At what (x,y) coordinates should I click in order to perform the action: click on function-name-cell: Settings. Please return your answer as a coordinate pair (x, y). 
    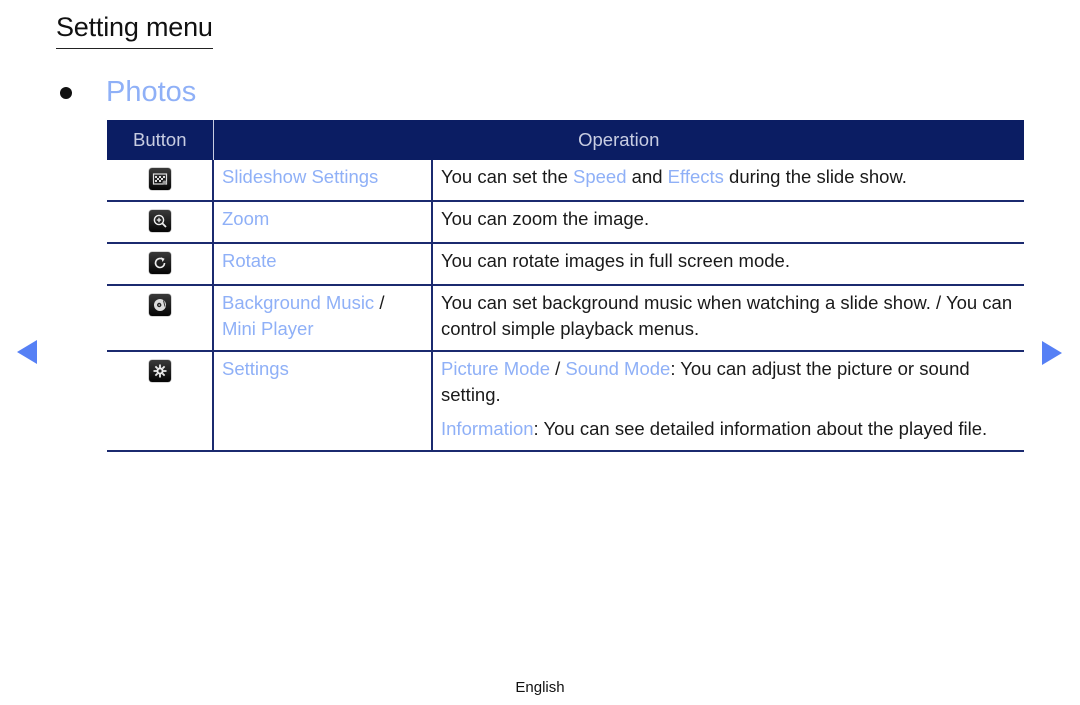
    Looking at the image, I should click on (323, 401).